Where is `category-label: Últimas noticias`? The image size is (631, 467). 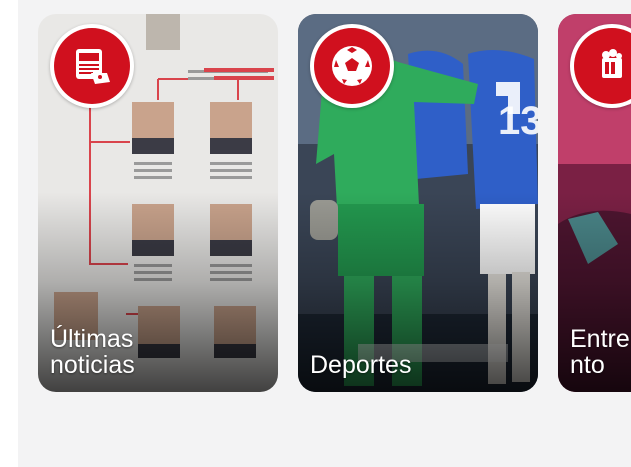 category-label: Últimas noticias is located at coordinates (92, 352).